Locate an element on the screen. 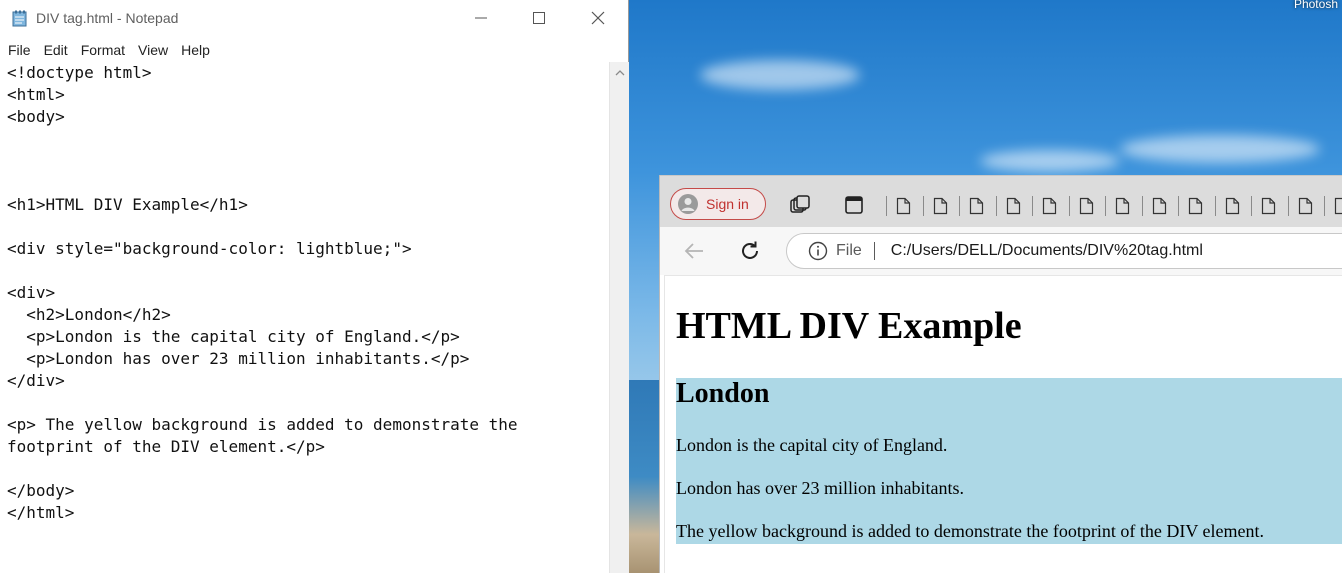 The width and height of the screenshot is (1342, 573). address-divider is located at coordinates (874, 251).